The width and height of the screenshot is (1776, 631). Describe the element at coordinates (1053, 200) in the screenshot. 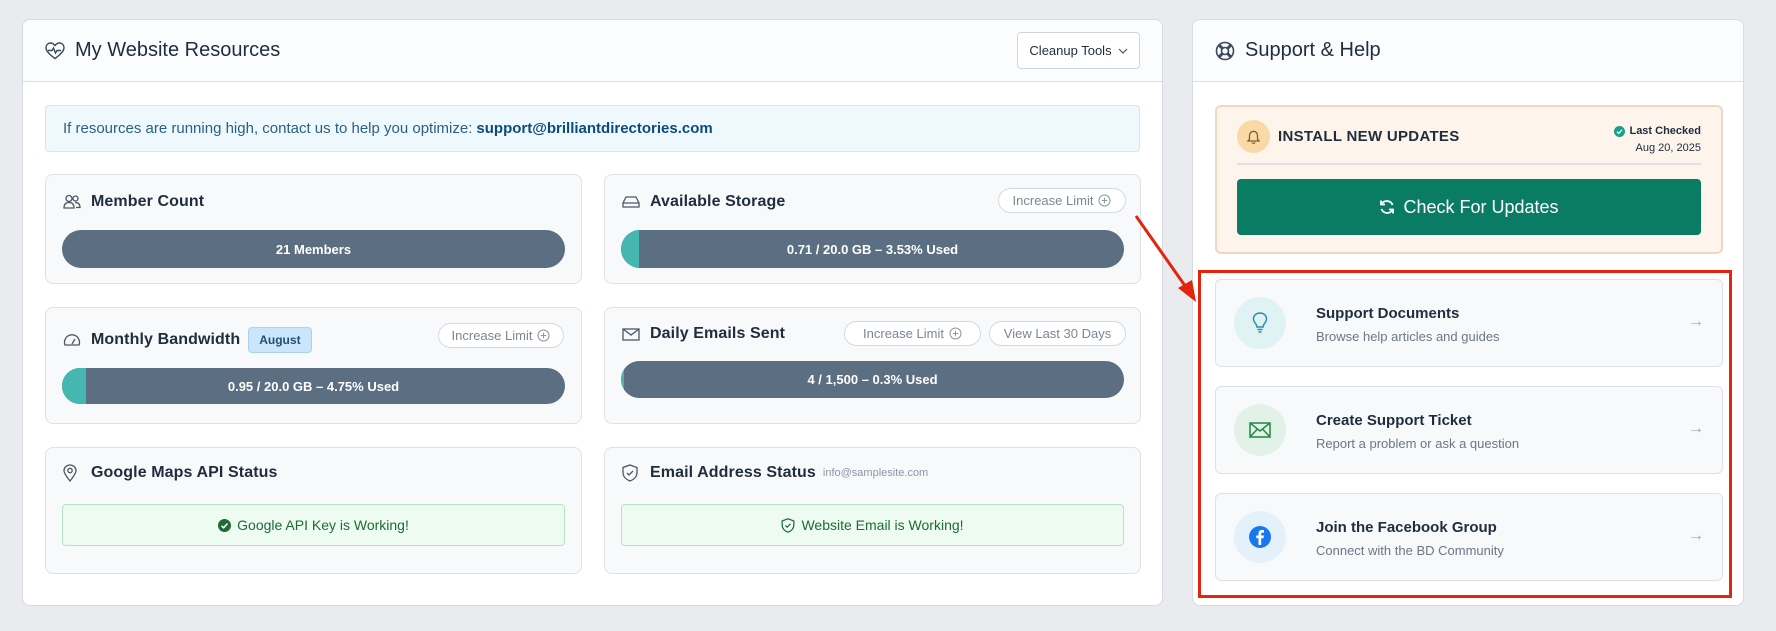

I see `storage-increase-label: Increase Limit` at that location.